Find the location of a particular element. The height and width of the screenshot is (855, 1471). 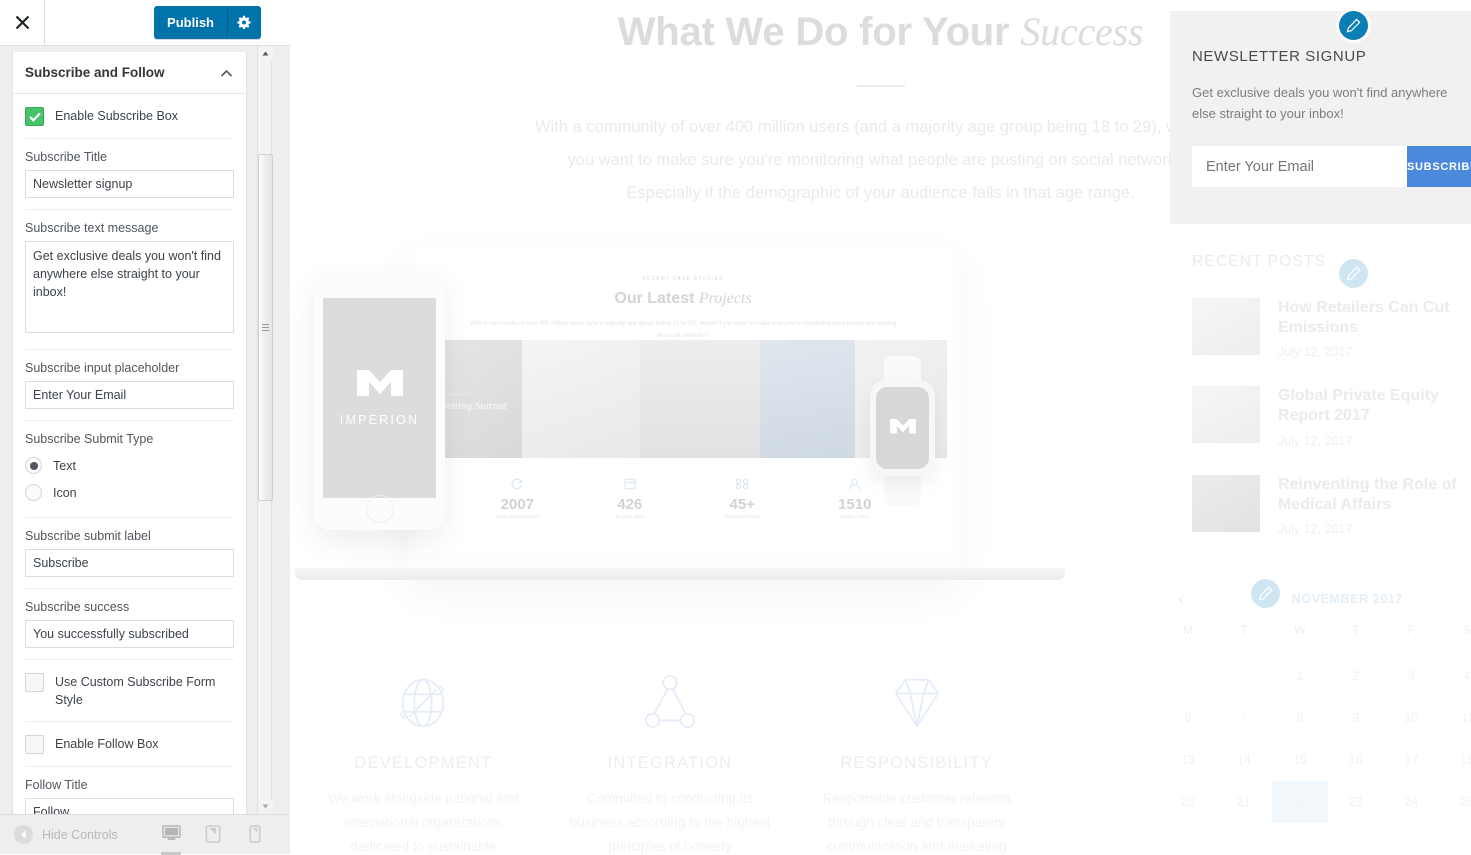

enable-subscribe-box-checkbox is located at coordinates (34, 116).